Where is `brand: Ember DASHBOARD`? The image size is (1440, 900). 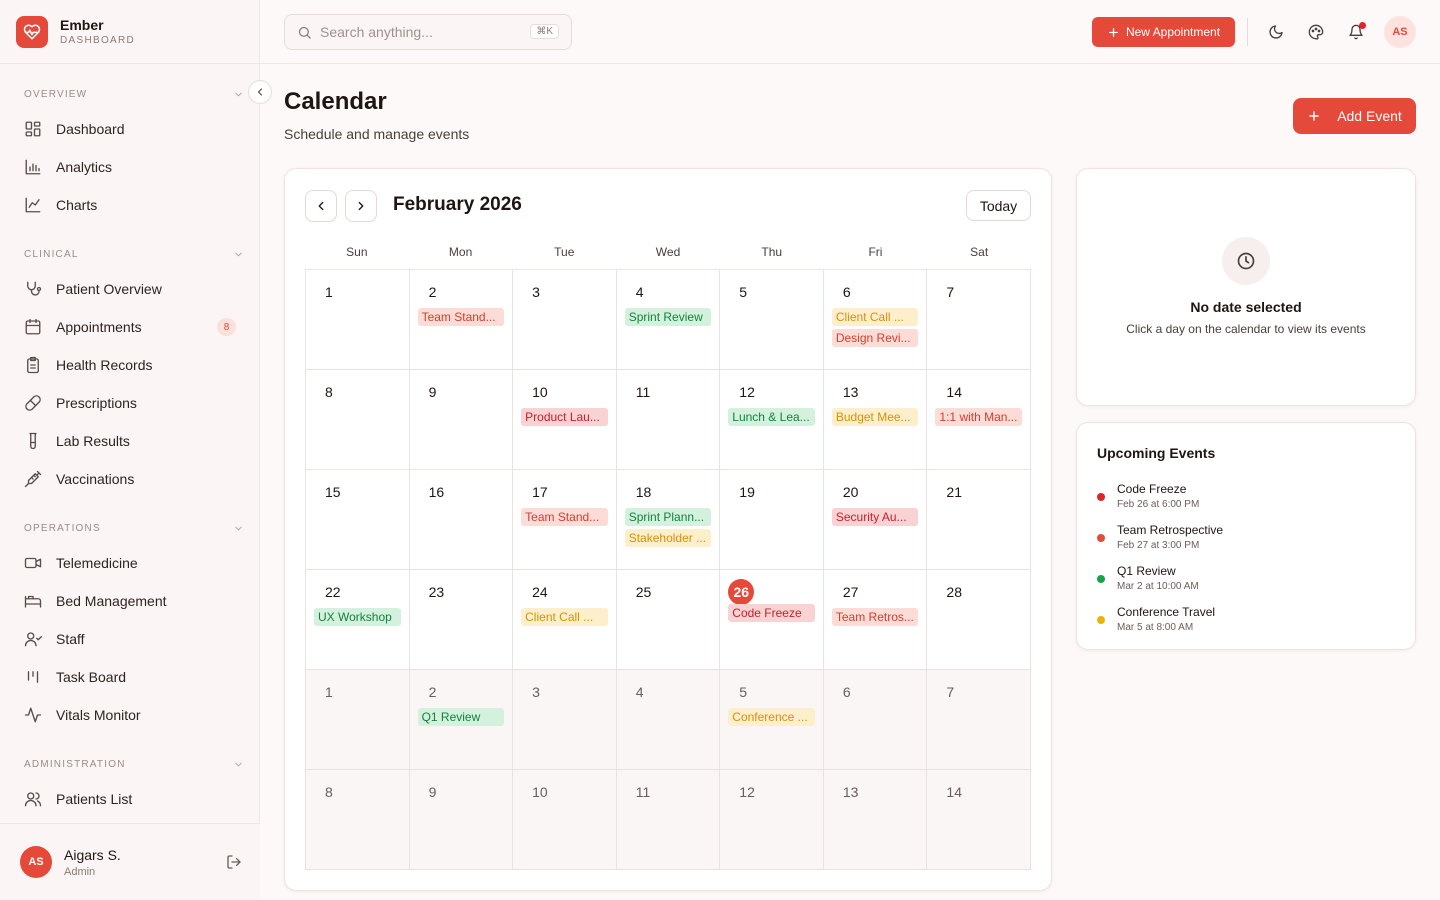 brand: Ember DASHBOARD is located at coordinates (129, 32).